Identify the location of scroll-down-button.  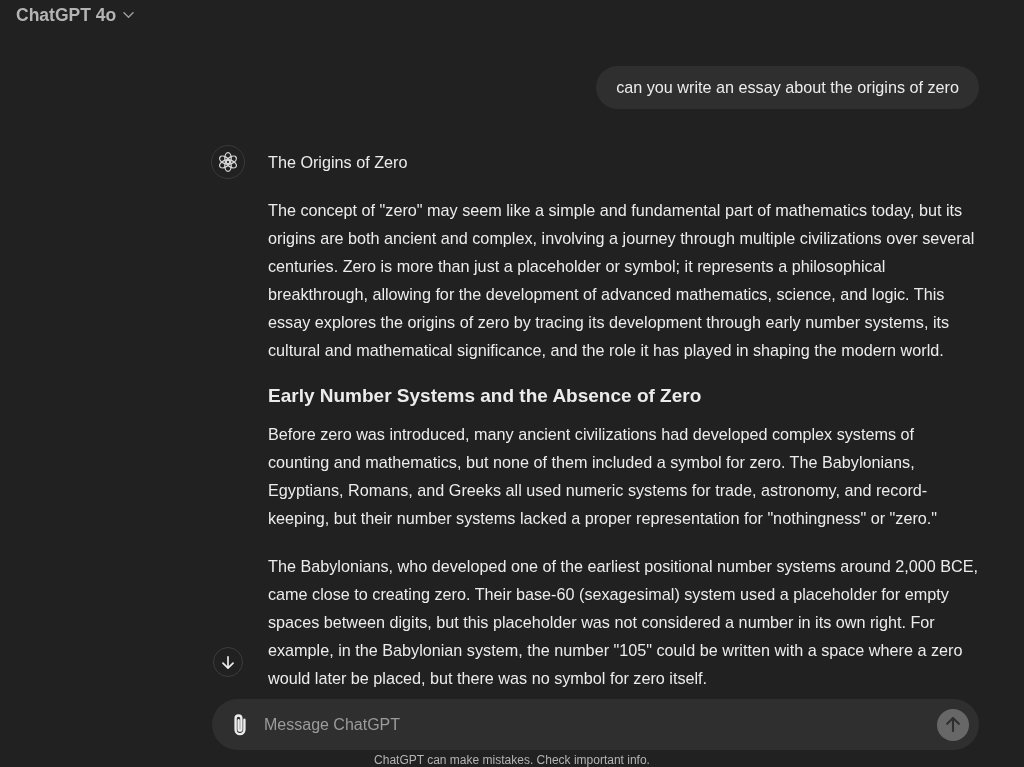
(228, 662).